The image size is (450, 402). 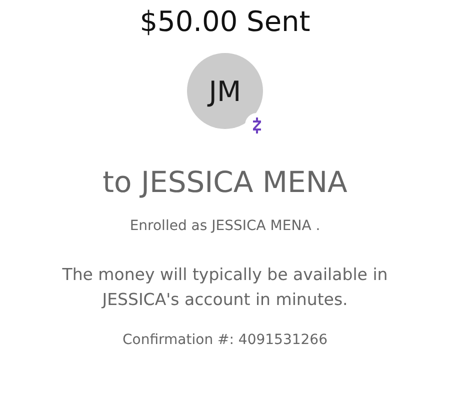 I want to click on avatar-initials: JM, so click(x=225, y=91).